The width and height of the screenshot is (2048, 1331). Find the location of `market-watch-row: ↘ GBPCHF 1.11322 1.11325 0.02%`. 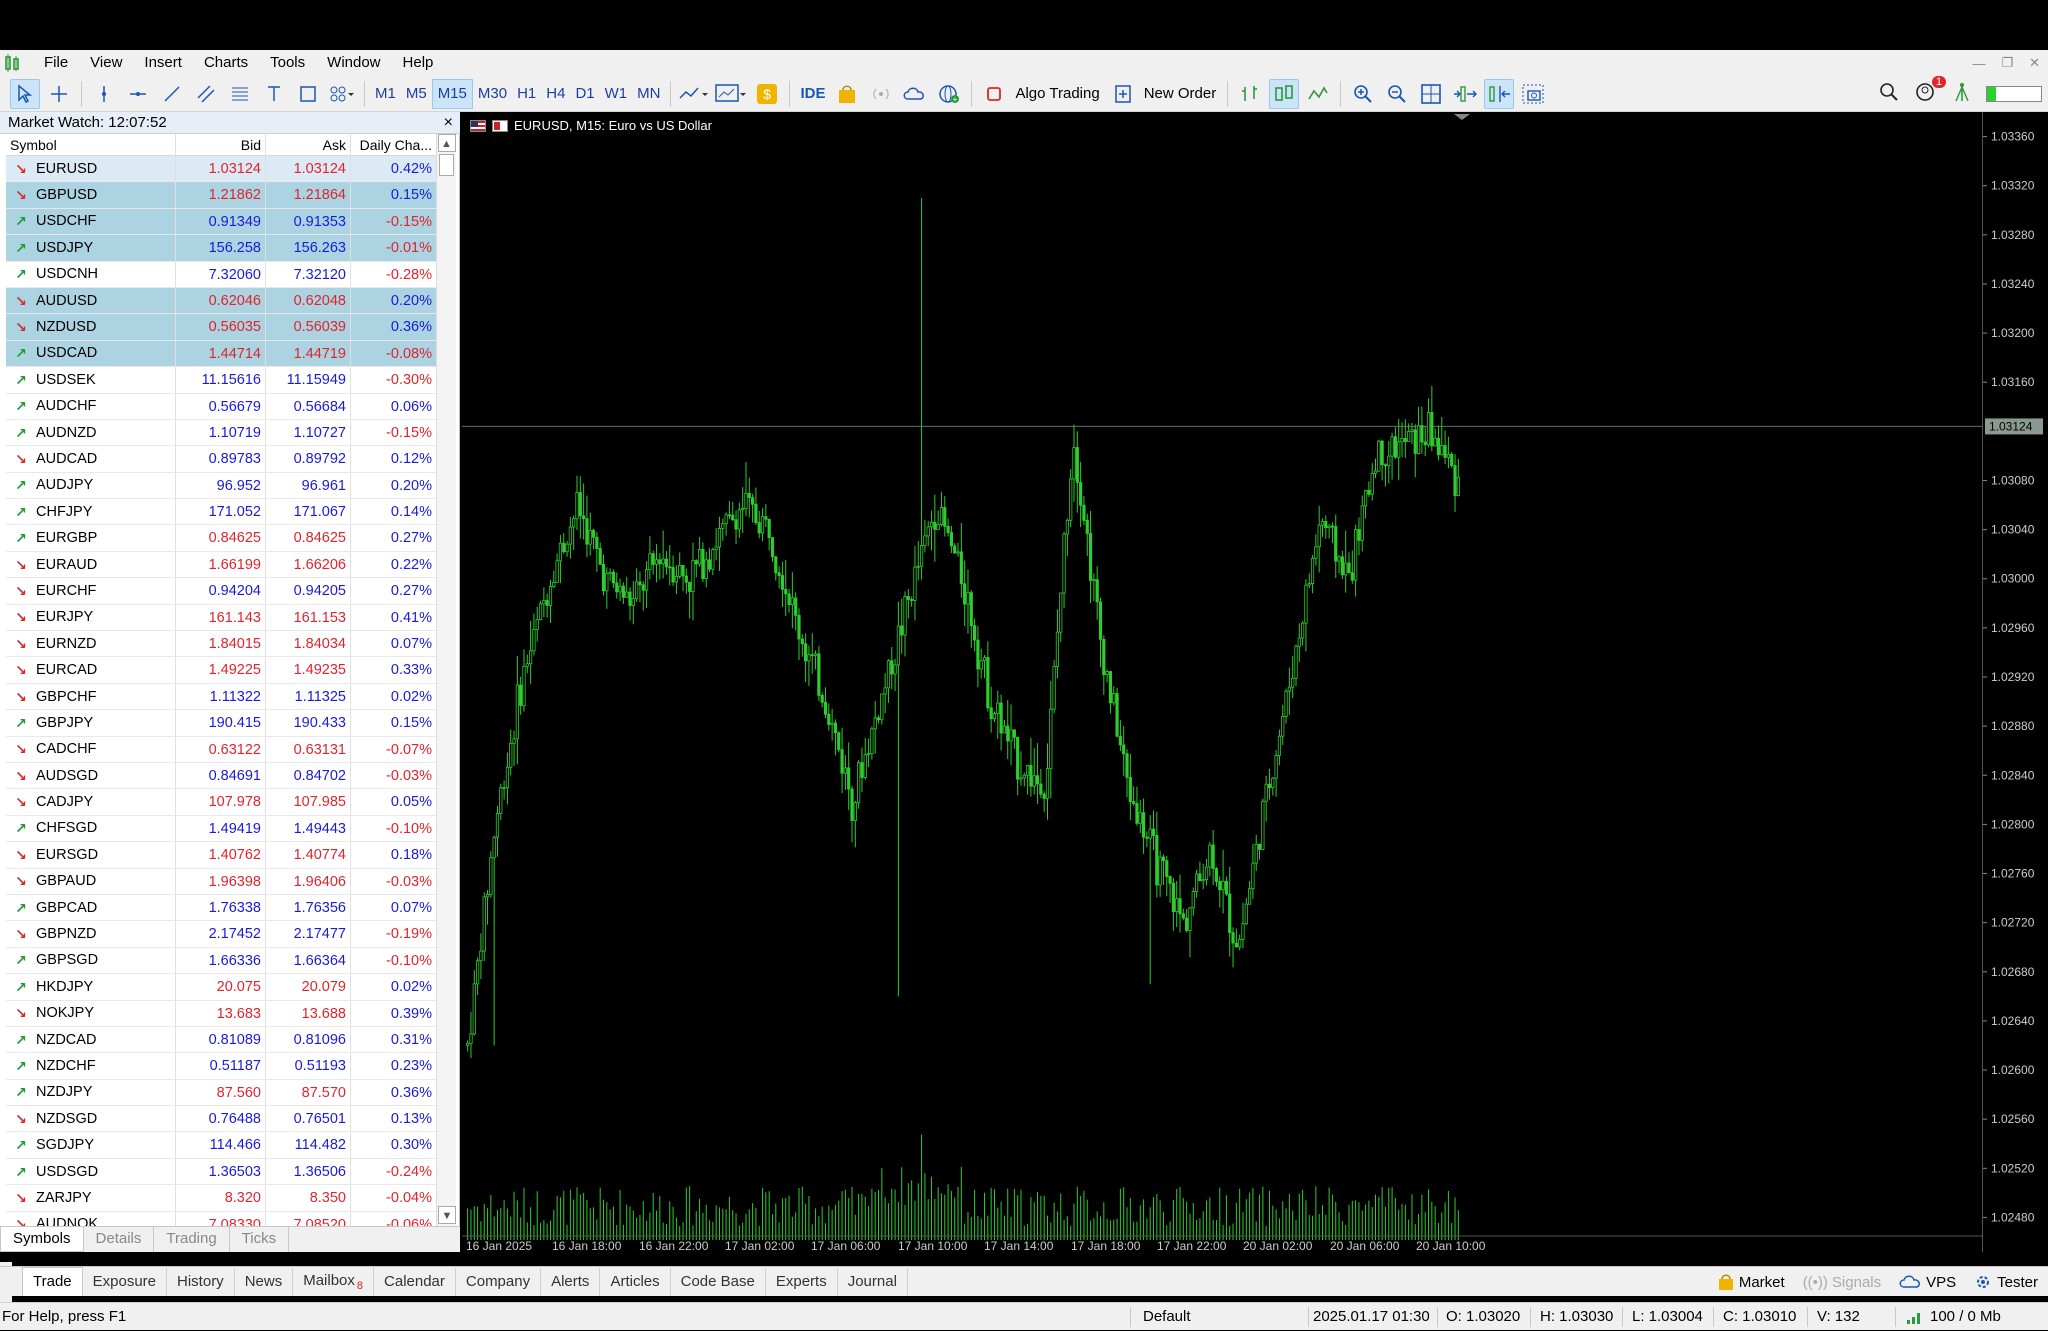

market-watch-row: ↘ GBPCHF 1.11322 1.11325 0.02% is located at coordinates (221, 697).